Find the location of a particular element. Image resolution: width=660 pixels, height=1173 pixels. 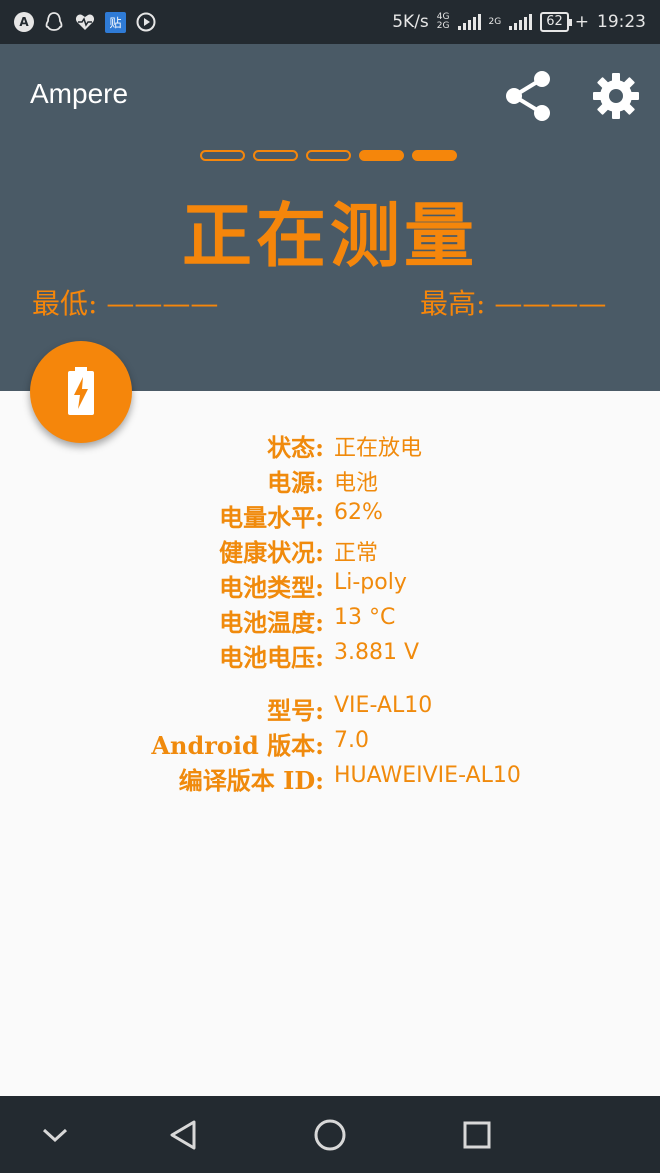

gear-icon is located at coordinates (616, 96).